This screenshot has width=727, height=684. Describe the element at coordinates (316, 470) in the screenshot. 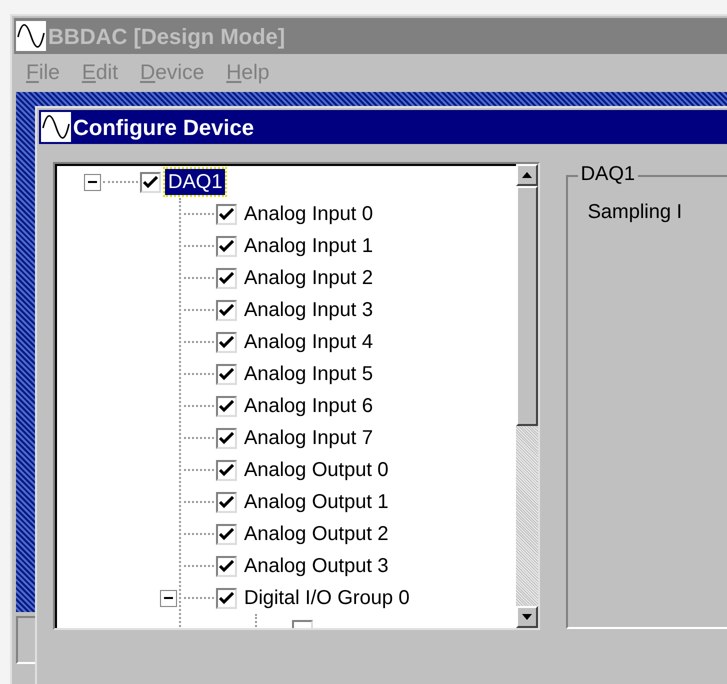

I see `tree-item: Analog Output 0` at that location.